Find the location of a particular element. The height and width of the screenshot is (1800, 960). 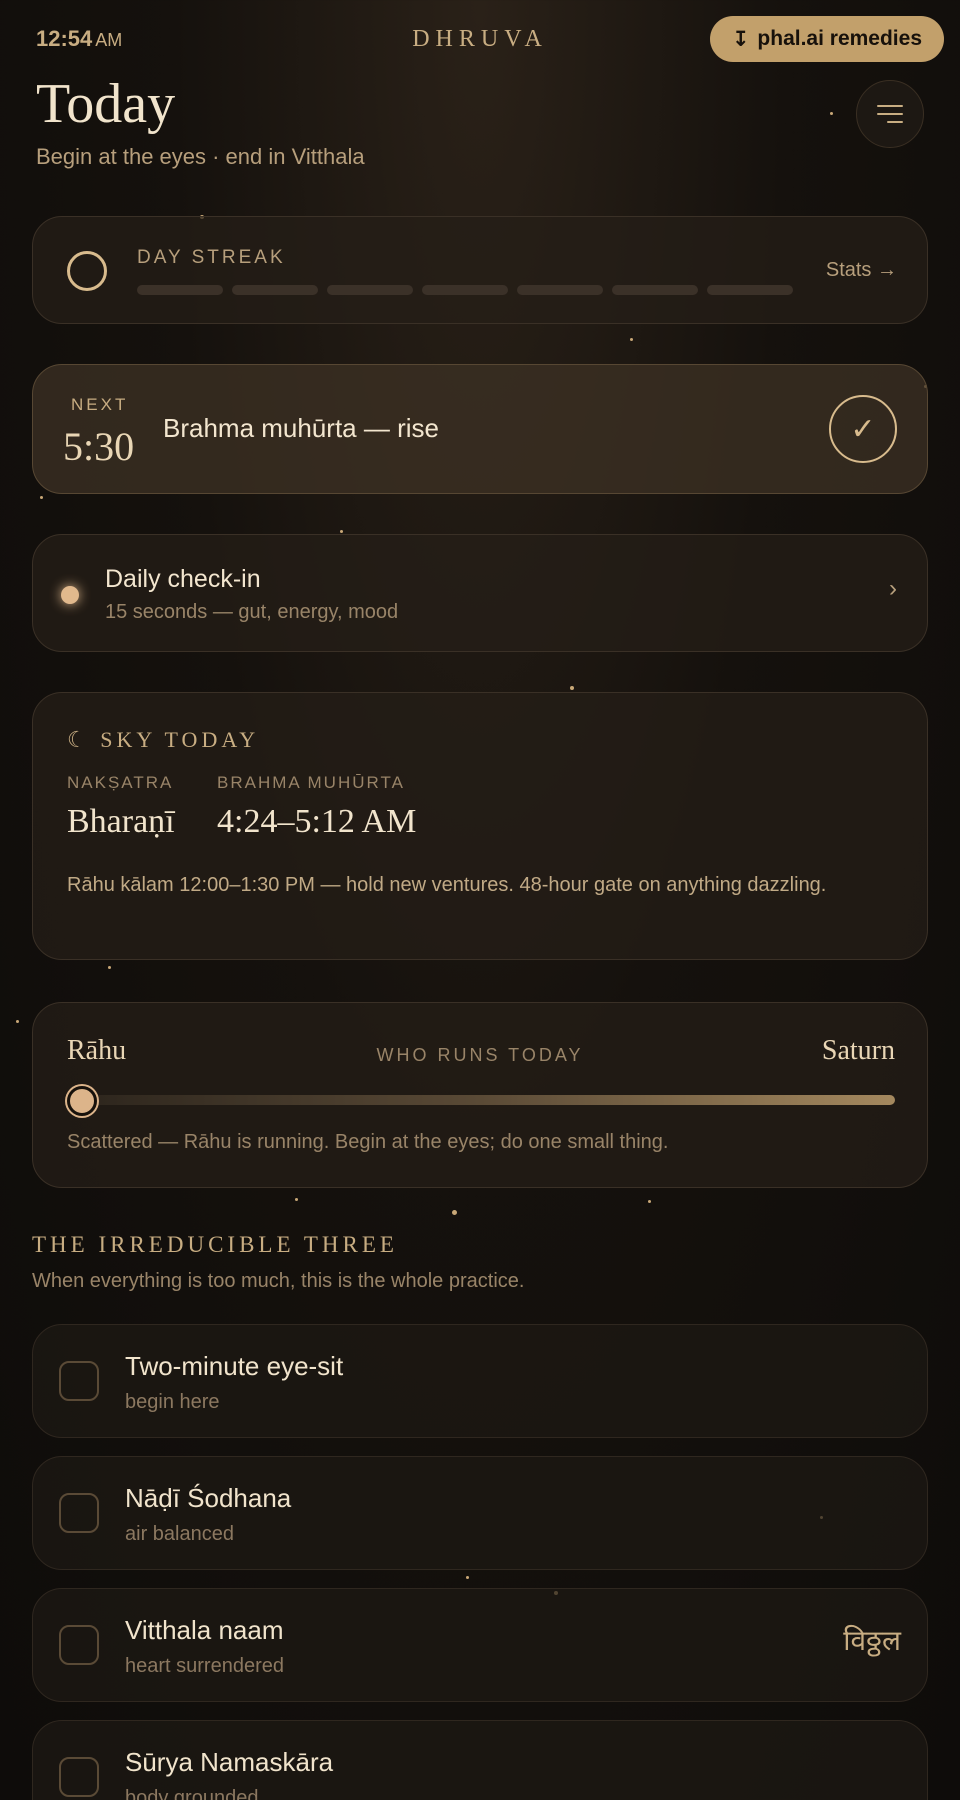

next-ritual-card: NEXT 5:30 Brahma muhūrta — rise ✓ is located at coordinates (480, 429).